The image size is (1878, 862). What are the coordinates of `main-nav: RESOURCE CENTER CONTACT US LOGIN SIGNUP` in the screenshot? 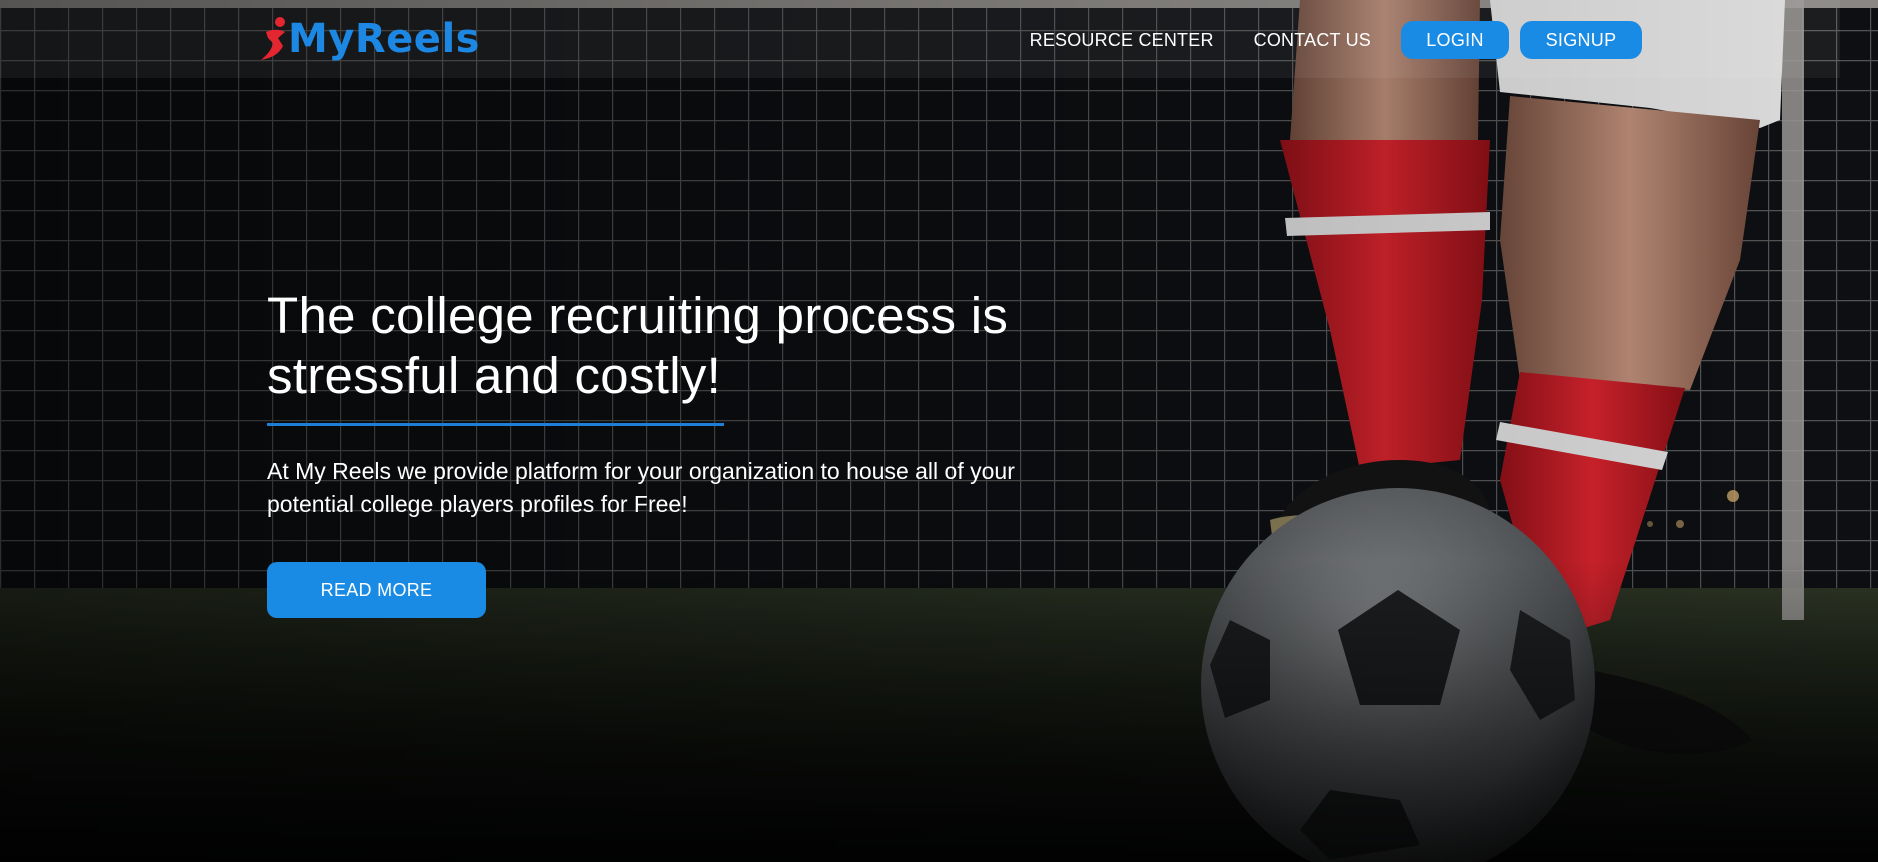 It's located at (1336, 40).